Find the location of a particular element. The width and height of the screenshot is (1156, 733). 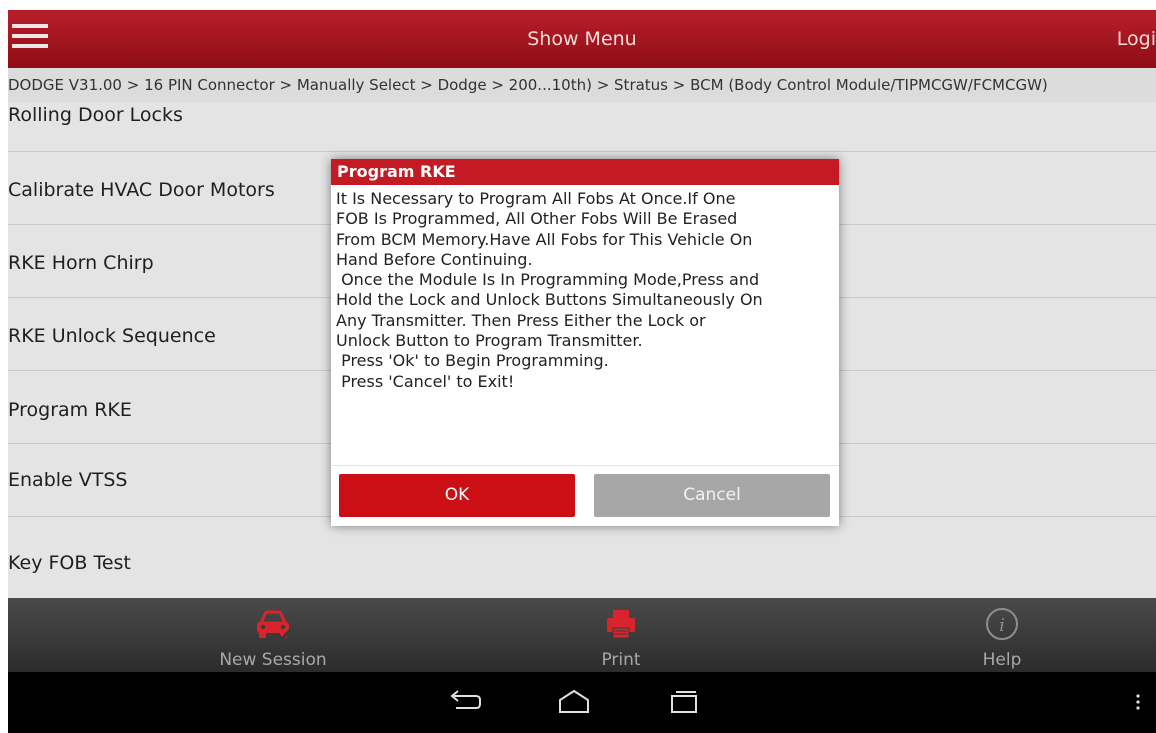

help-label: Help is located at coordinates (1002, 660).